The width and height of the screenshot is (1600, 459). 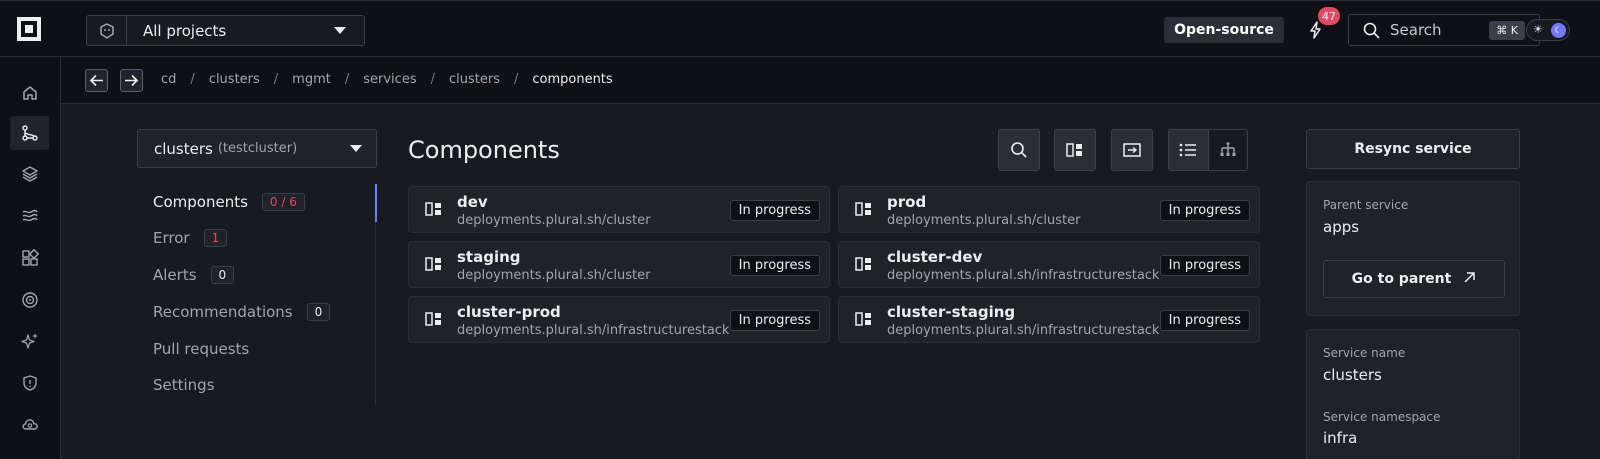 I want to click on side-nav, so click(x=30, y=258).